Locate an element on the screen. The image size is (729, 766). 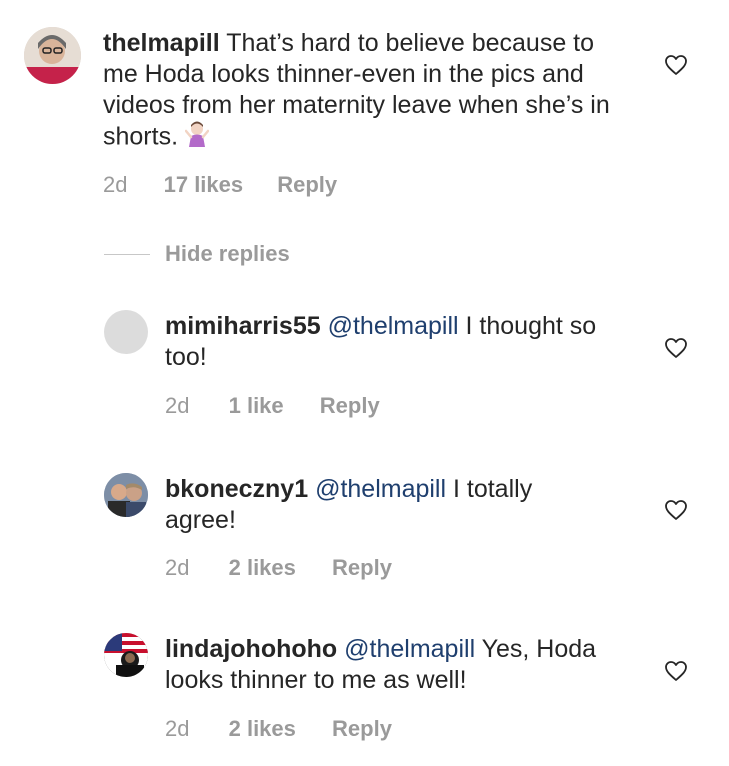
person-shrugging-emoji is located at coordinates (197, 138).